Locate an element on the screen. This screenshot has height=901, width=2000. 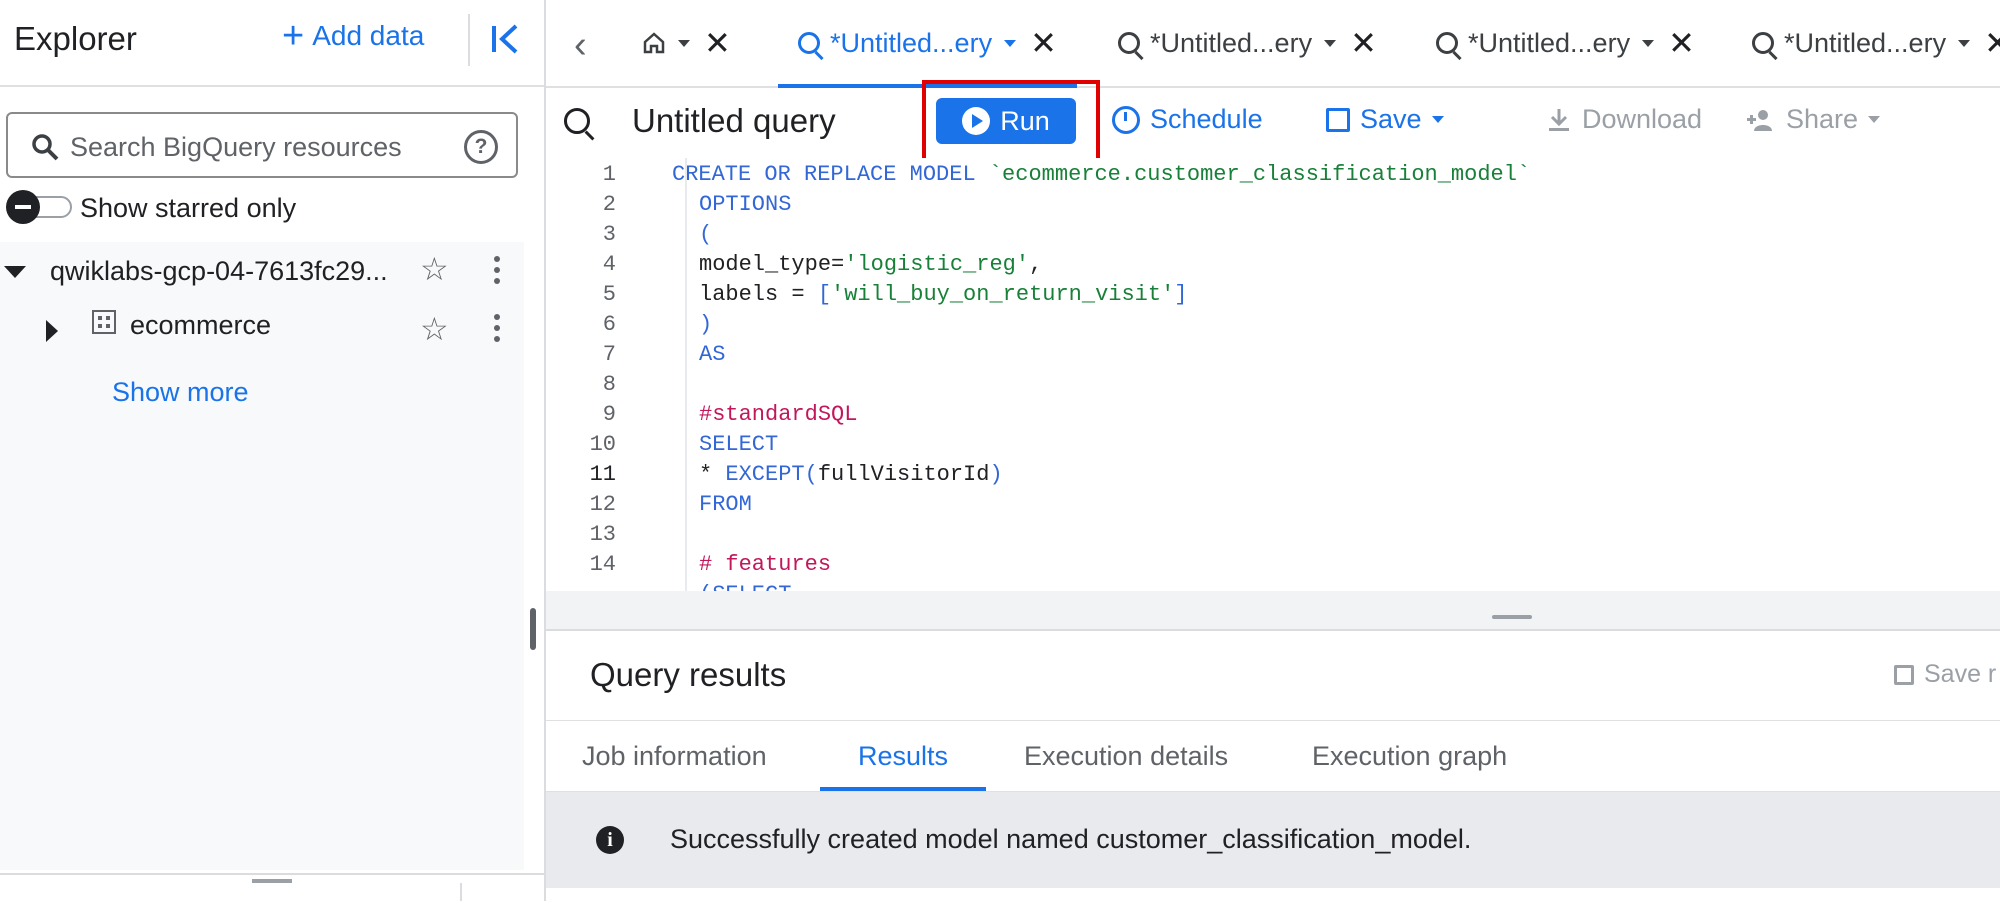
tab-job-information: Job information is located at coordinates (674, 756).